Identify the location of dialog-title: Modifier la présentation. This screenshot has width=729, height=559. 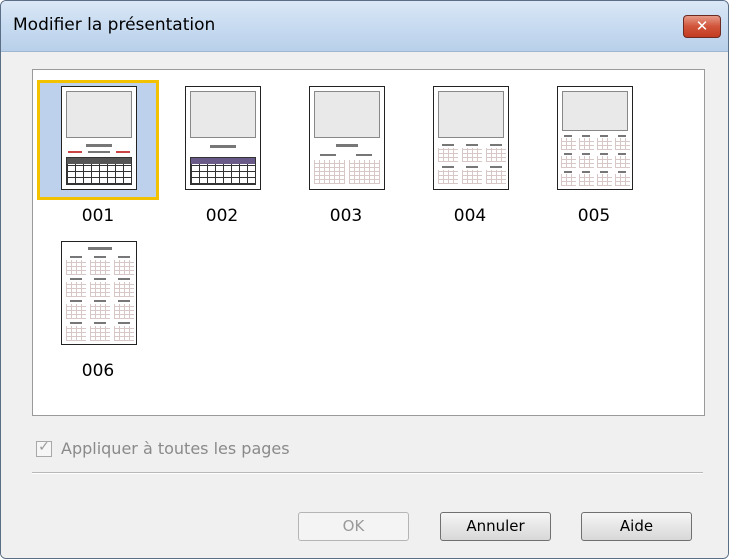
(114, 25).